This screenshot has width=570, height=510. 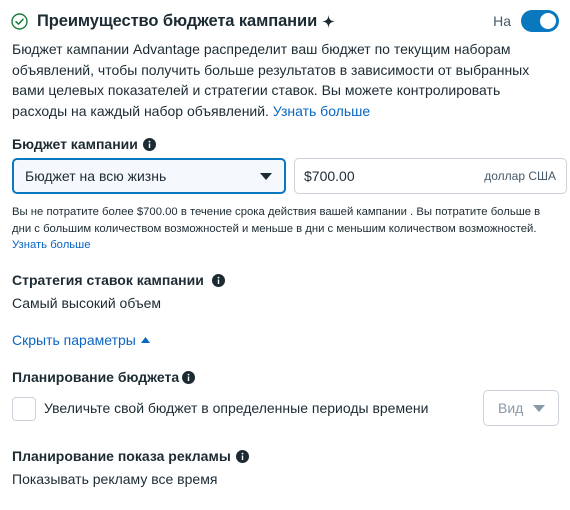 I want to click on budget-scheduling-checkbox, so click(x=24, y=409).